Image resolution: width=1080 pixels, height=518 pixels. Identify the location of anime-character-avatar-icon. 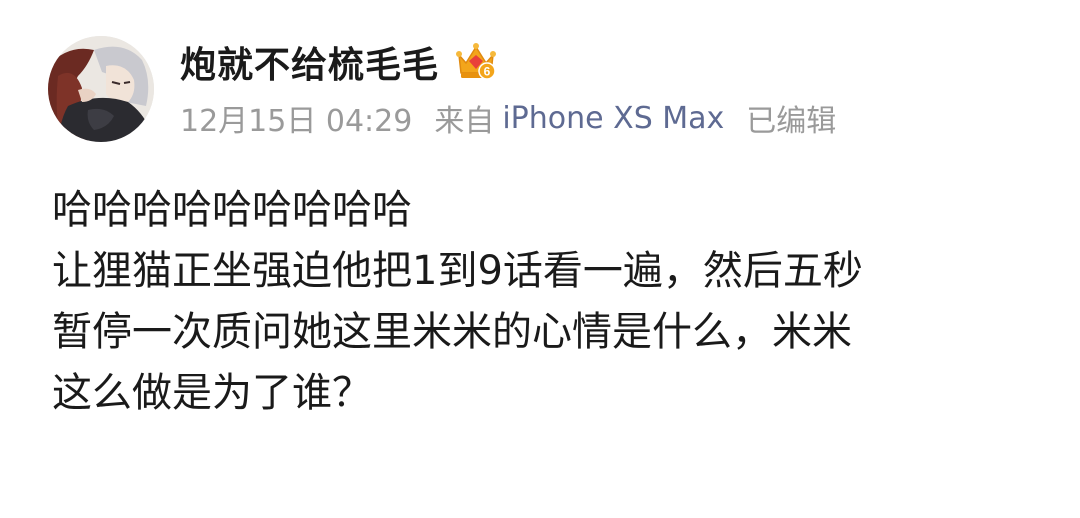
(101, 89).